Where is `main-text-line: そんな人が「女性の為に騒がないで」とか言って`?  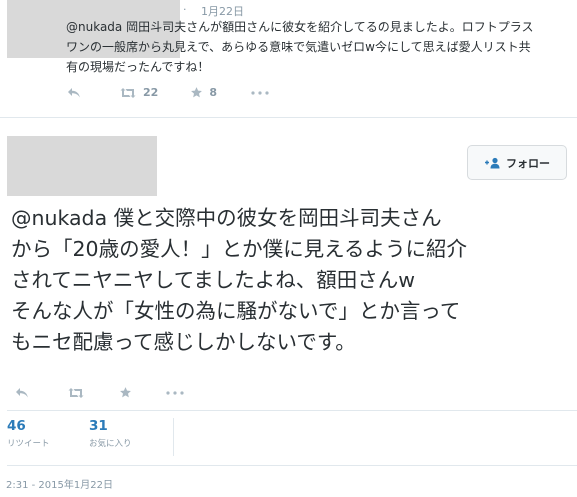 main-text-line: そんな人が「女性の為に騒がないで」とか言って is located at coordinates (236, 311).